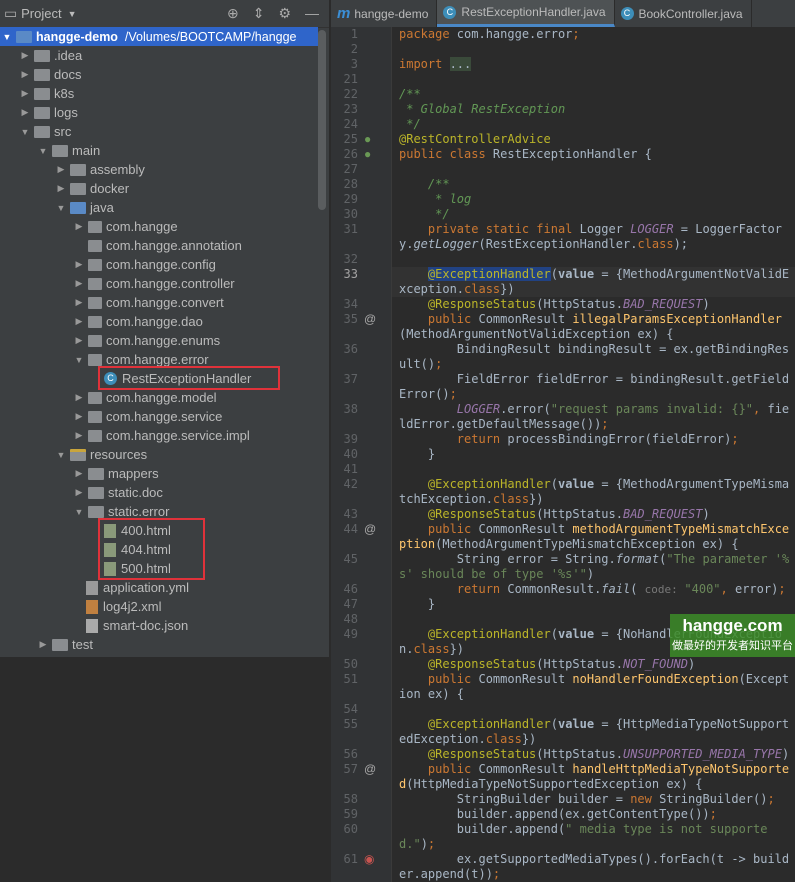 Image resolution: width=795 pixels, height=882 pixels. I want to click on editor-line: 27, so click(563, 169).